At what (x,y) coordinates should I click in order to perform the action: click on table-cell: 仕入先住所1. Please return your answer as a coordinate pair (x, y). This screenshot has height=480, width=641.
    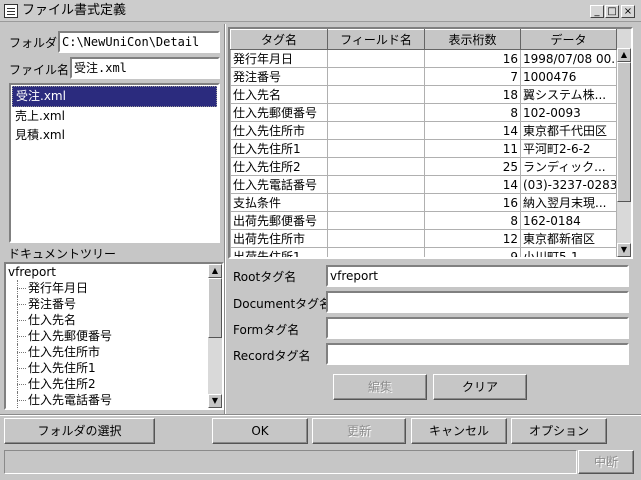
    Looking at the image, I should click on (279, 148).